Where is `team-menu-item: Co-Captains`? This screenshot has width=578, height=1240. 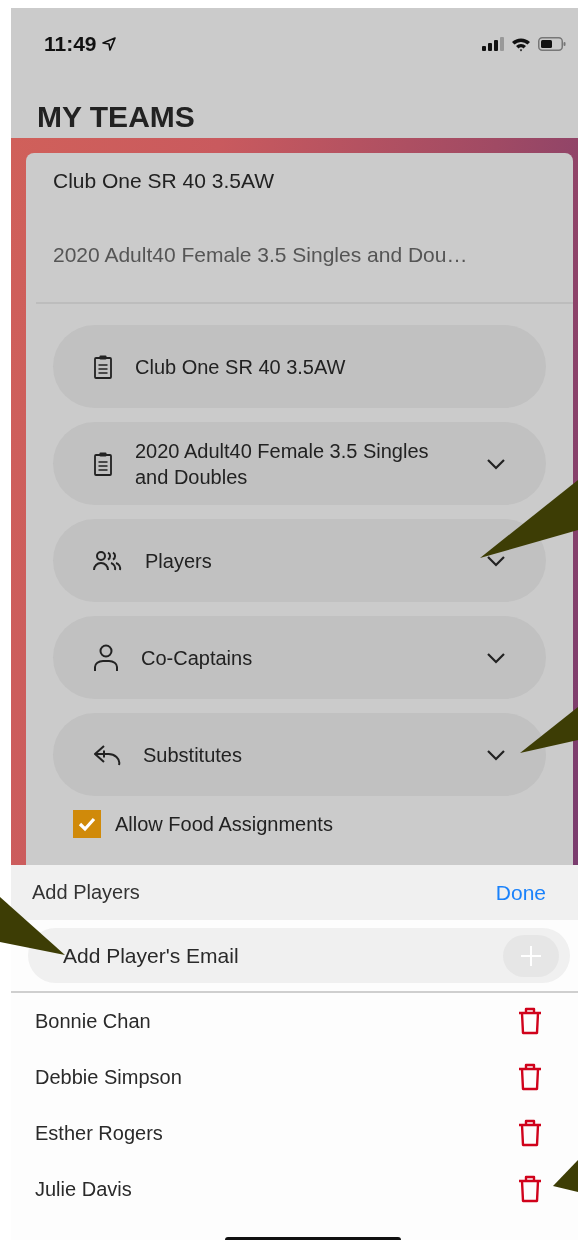 team-menu-item: Co-Captains is located at coordinates (299, 657).